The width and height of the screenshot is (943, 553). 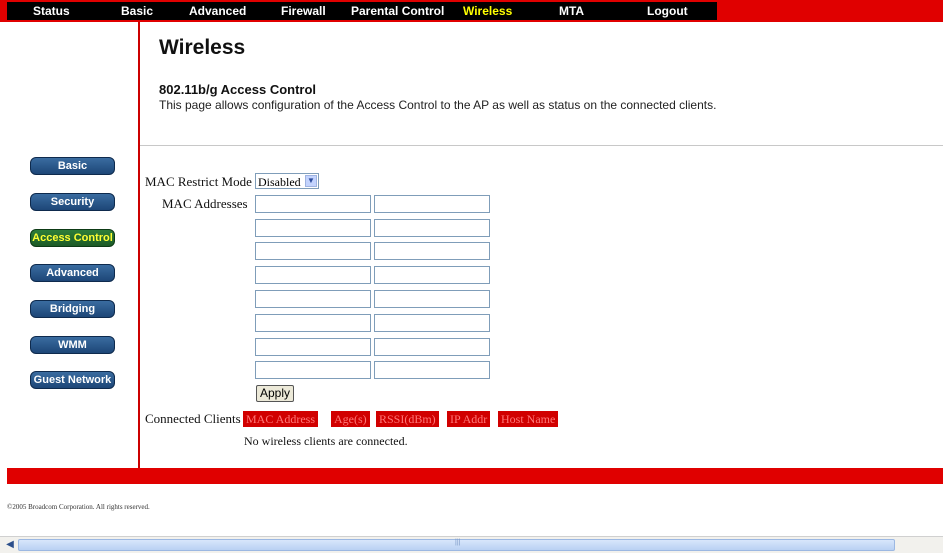 I want to click on page-title: Wireless, so click(x=202, y=47).